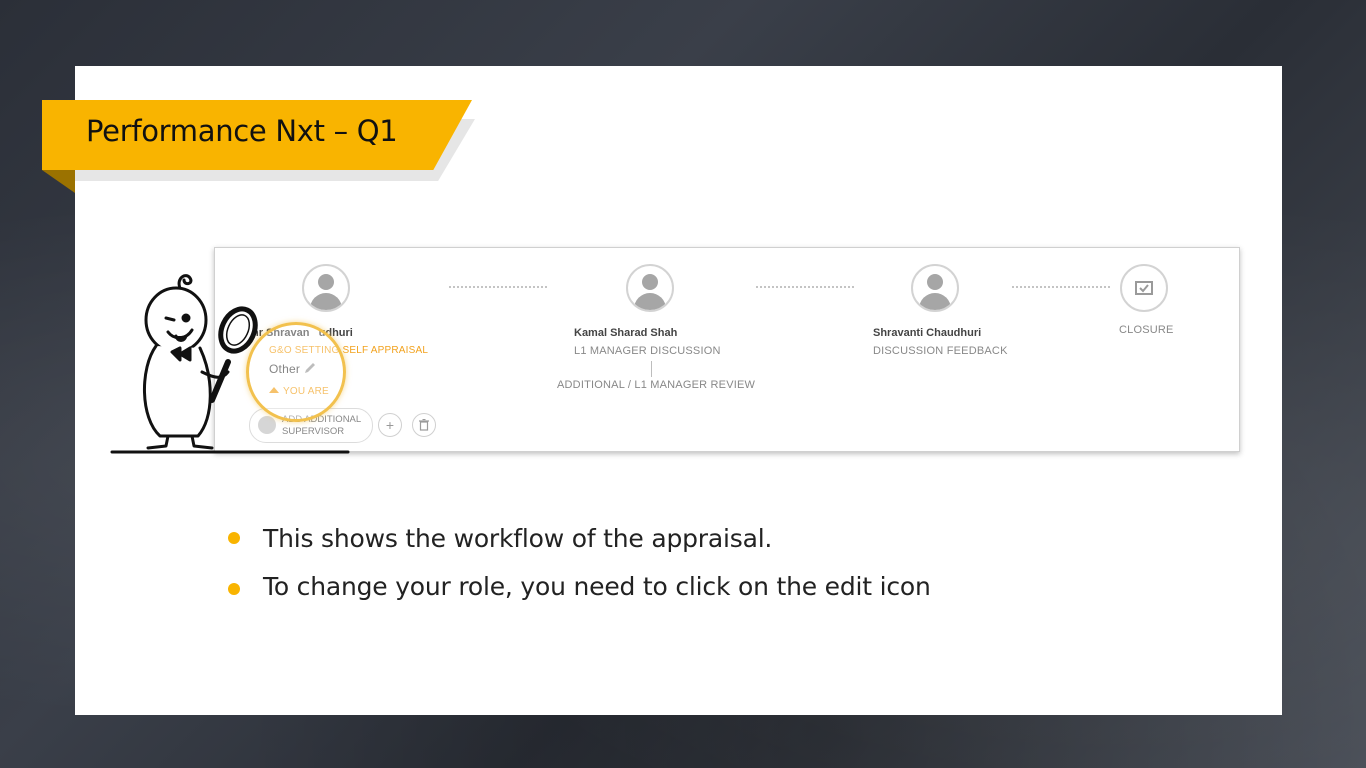 This screenshot has width=1366, height=768. What do you see at coordinates (390, 425) in the screenshot?
I see `add-icon: +` at bounding box center [390, 425].